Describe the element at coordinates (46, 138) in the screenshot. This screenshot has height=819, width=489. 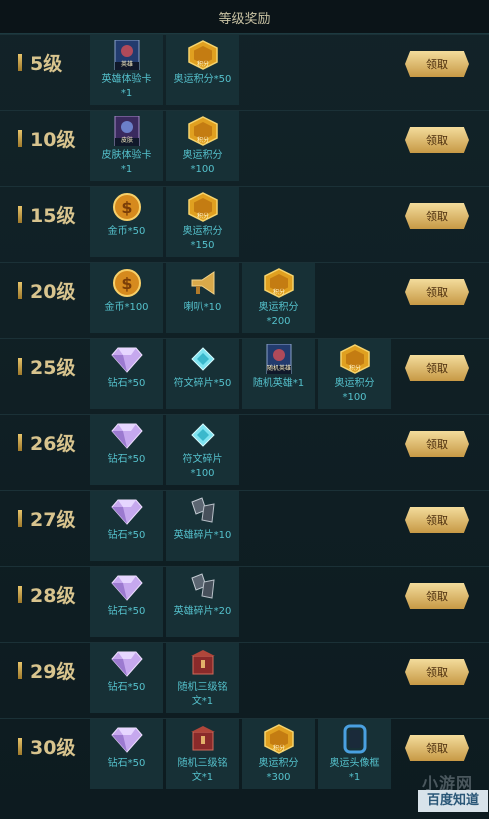
I see `level-label: 10级` at that location.